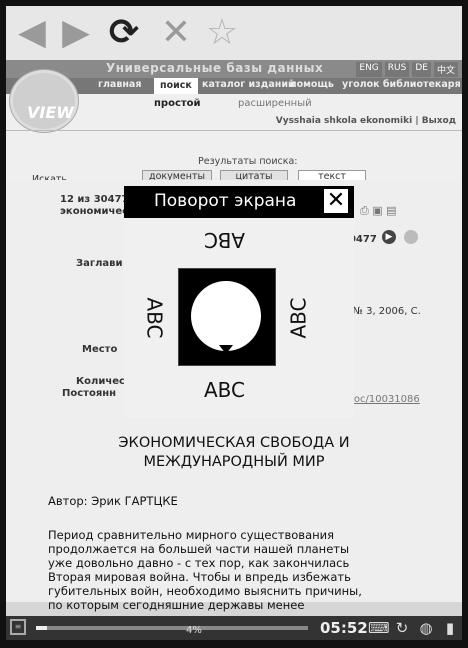 This screenshot has height=648, width=468. I want to click on field-title: Заглави, so click(99, 263).